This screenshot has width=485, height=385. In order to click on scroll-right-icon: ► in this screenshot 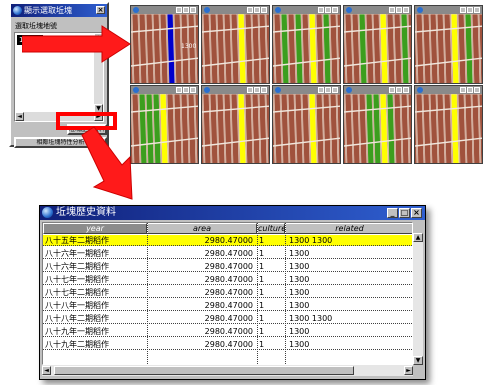, I will do `click(408, 370)`.